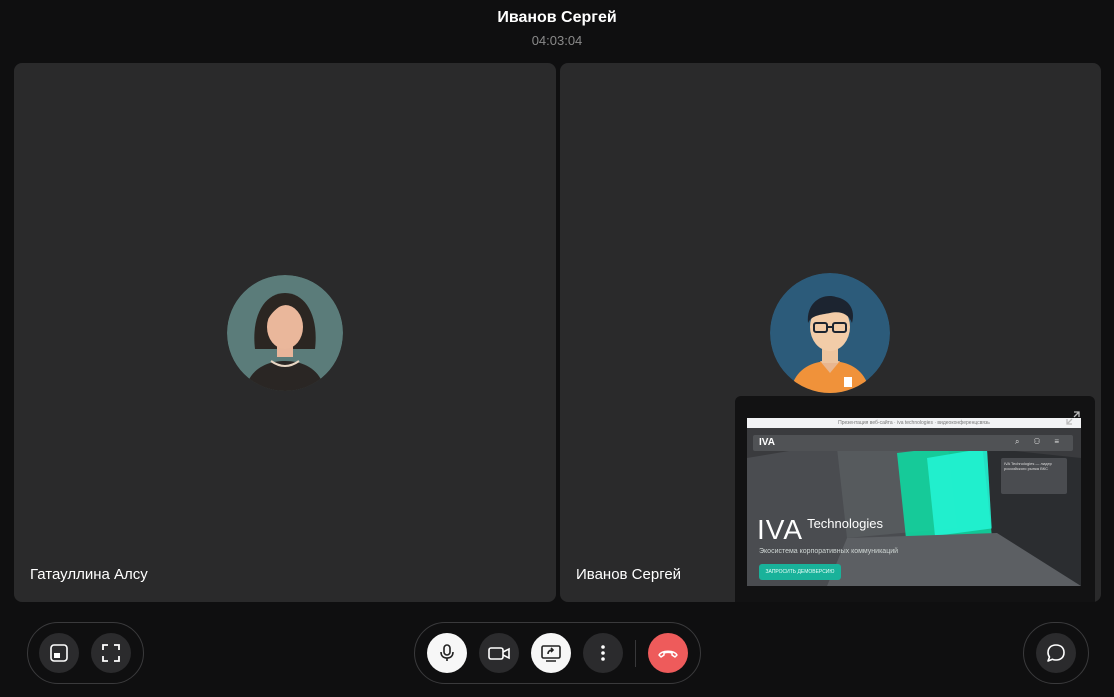 This screenshot has width=1114, height=697. I want to click on microphone-icon, so click(447, 652).